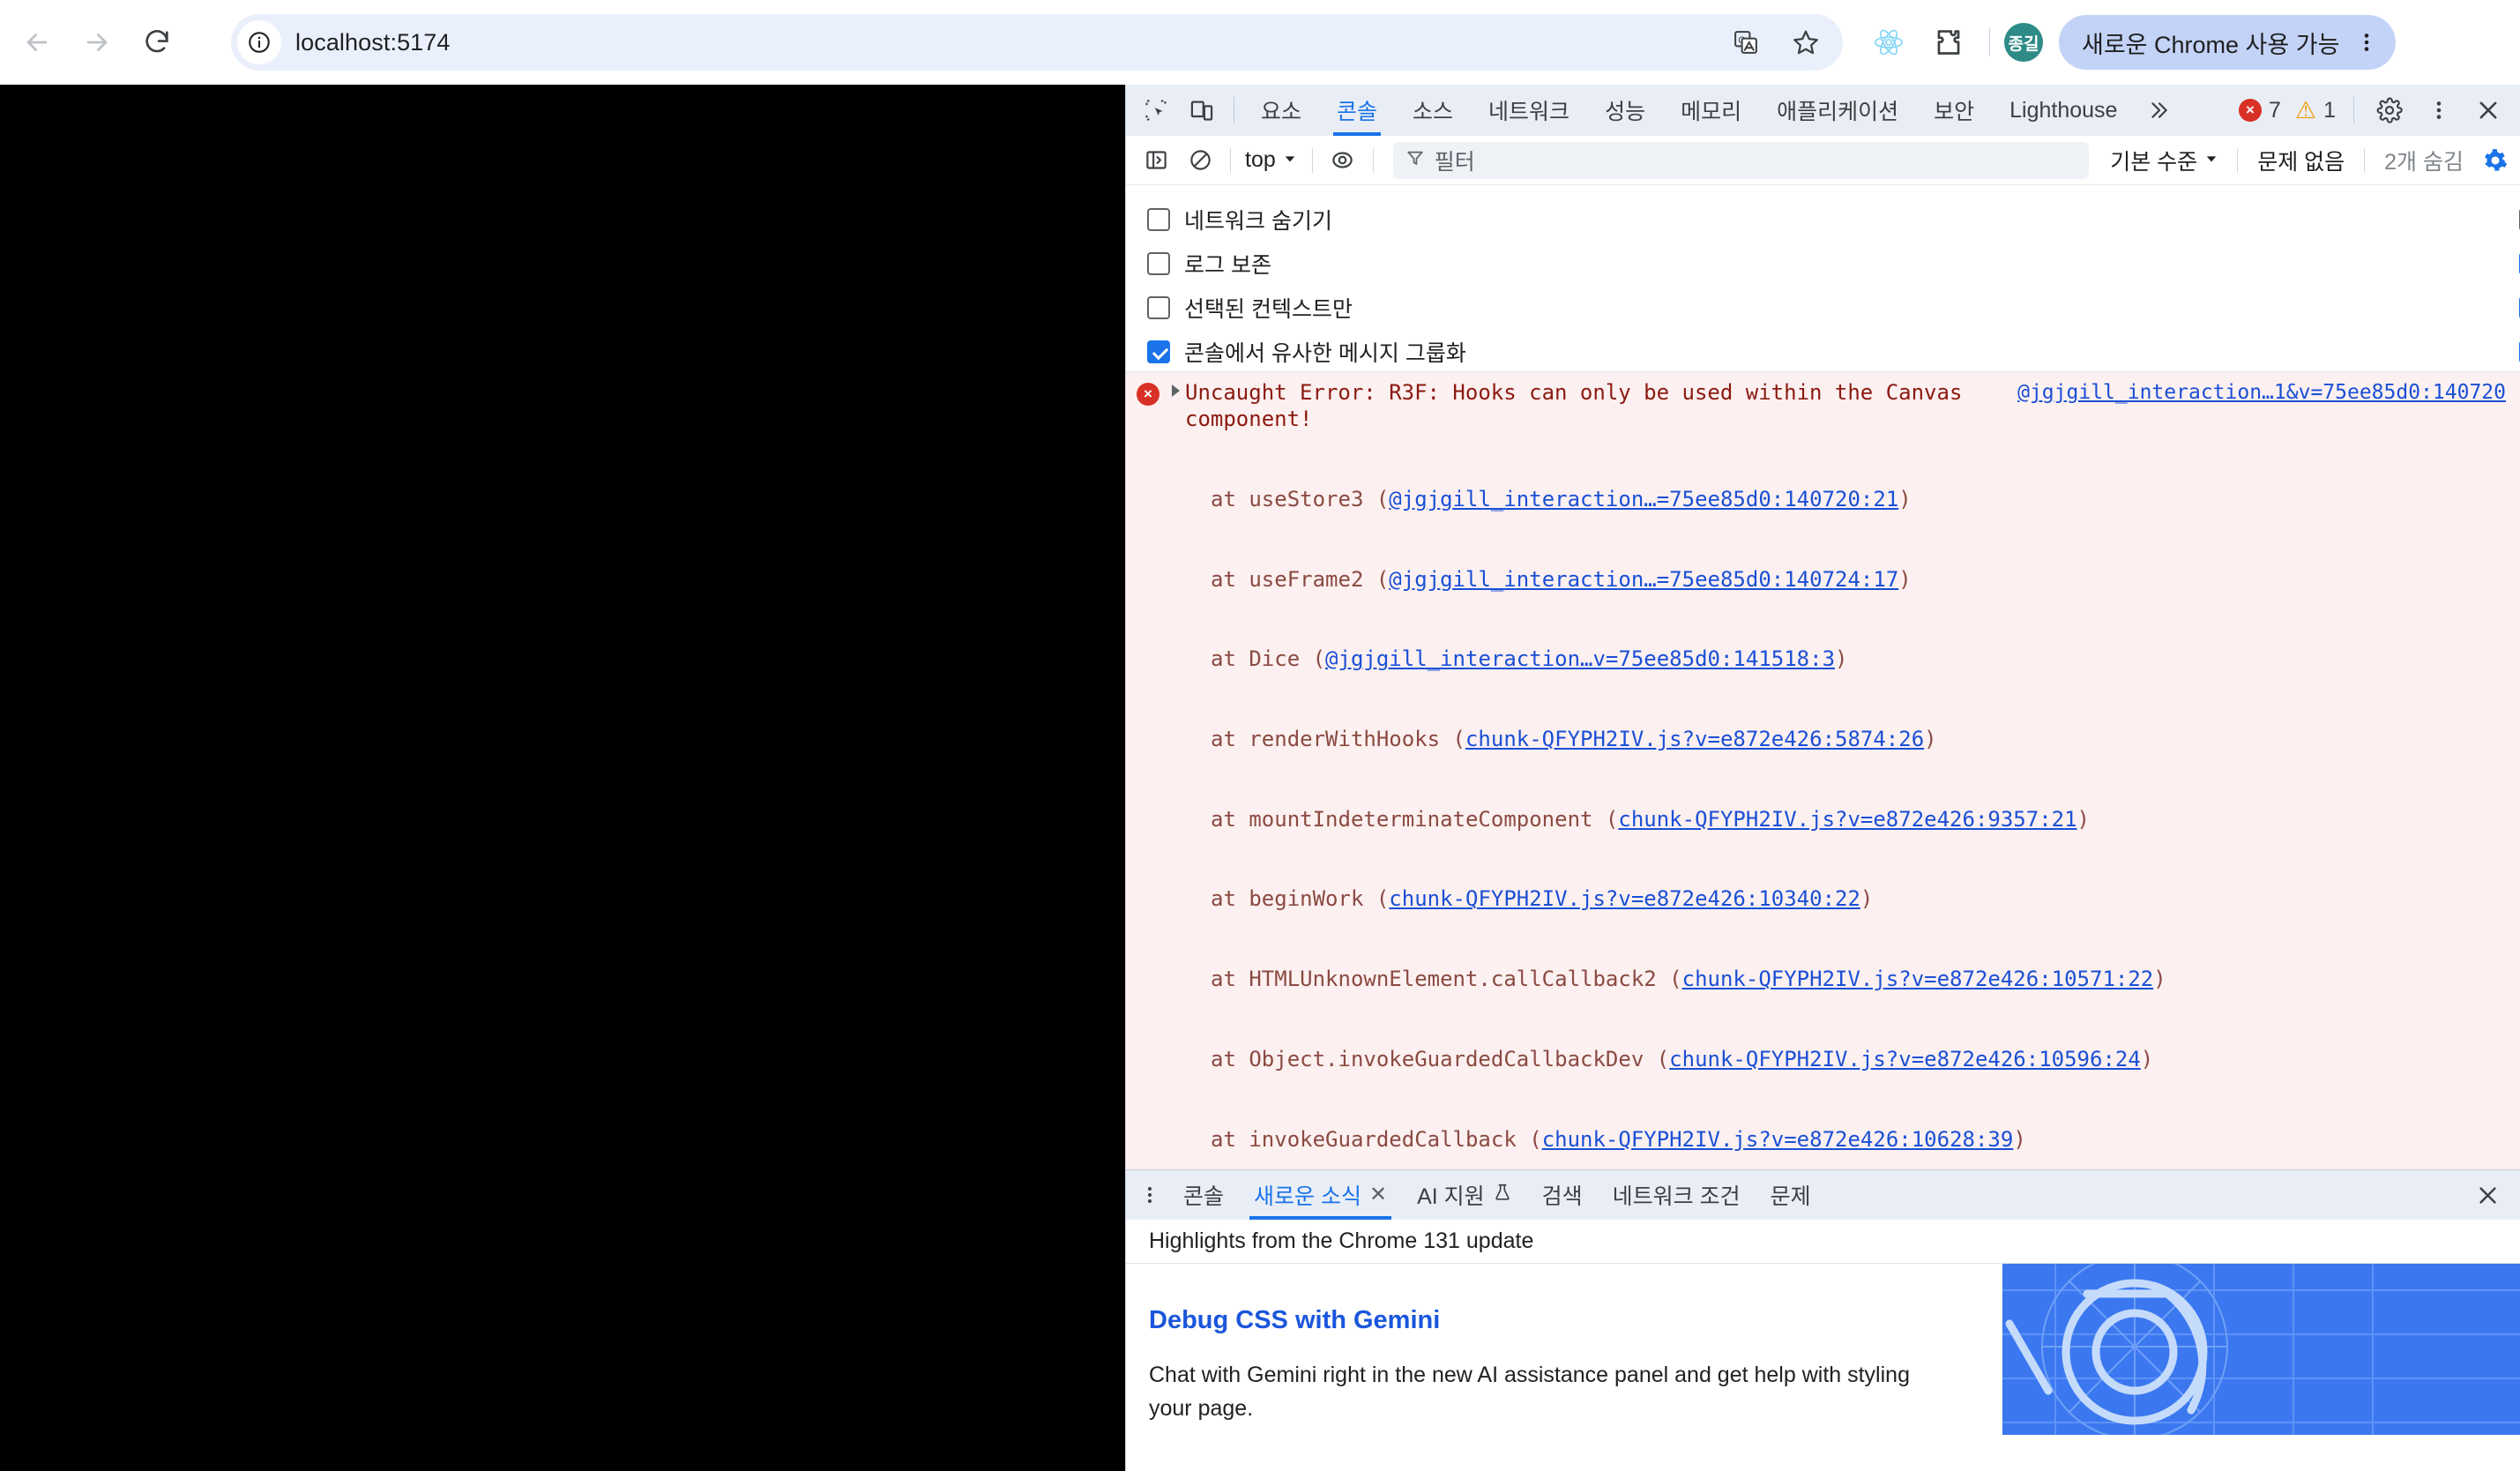 Image resolution: width=2520 pixels, height=1471 pixels. Describe the element at coordinates (1643, 499) in the screenshot. I see `stack-link: @jgjgill_interaction…=75ee85d0:140720:21` at that location.